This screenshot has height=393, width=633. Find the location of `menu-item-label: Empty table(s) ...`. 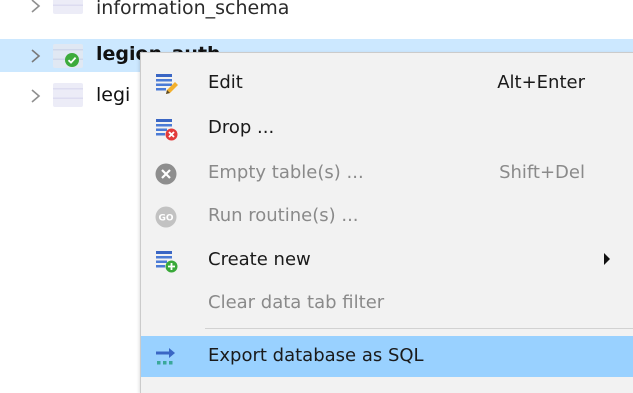

menu-item-label: Empty table(s) ... is located at coordinates (286, 172).